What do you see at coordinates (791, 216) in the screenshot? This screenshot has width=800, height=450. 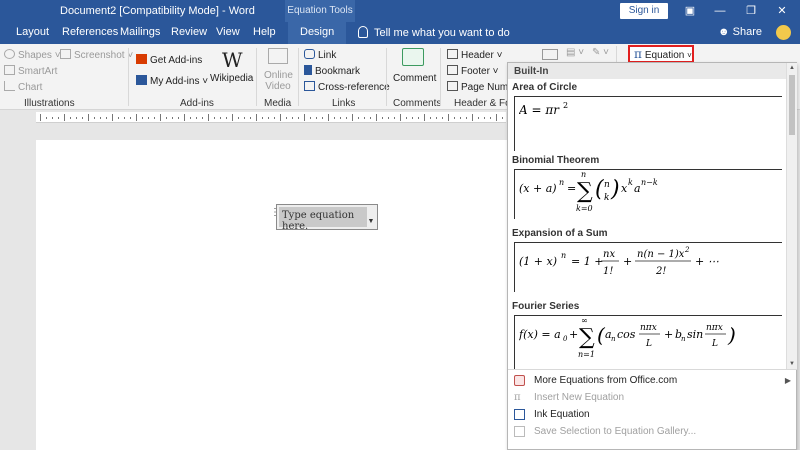 I see `gallery-scrollbar: ▲ ▼` at bounding box center [791, 216].